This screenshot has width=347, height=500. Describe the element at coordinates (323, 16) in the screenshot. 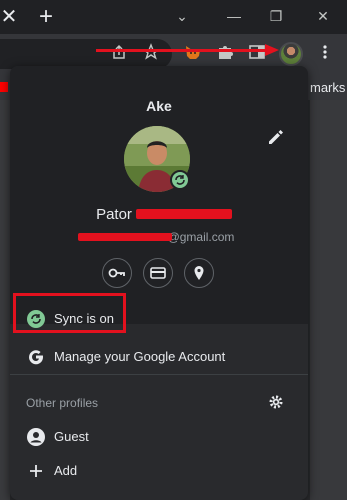

I see `window-close-icon: ✕` at that location.